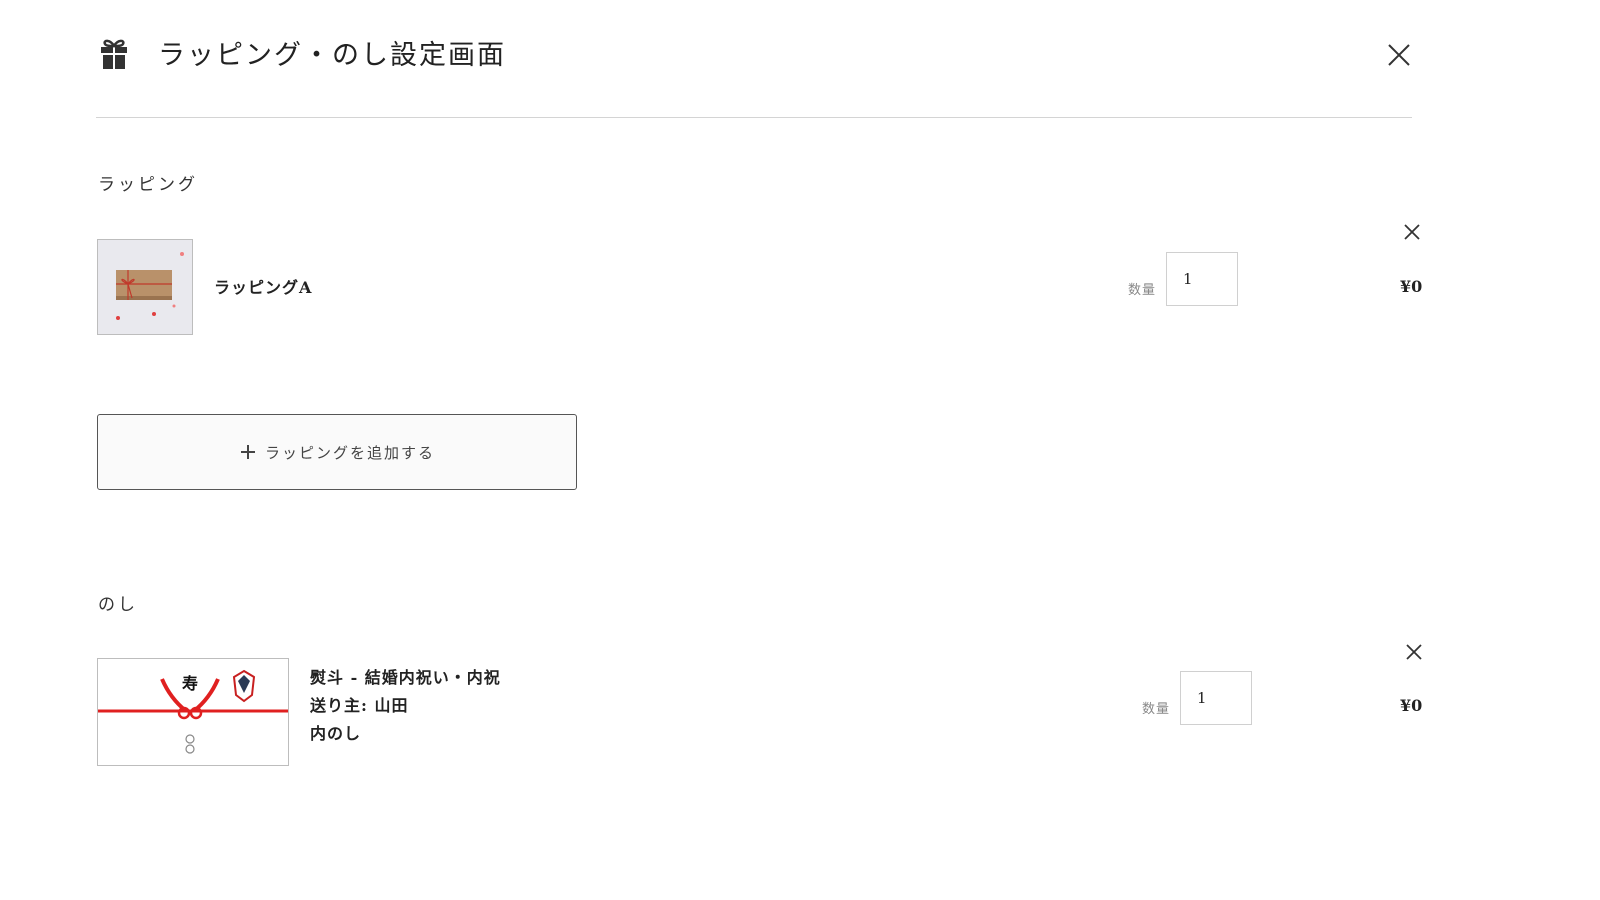  Describe the element at coordinates (1399, 55) in the screenshot. I see `close-icon` at that location.